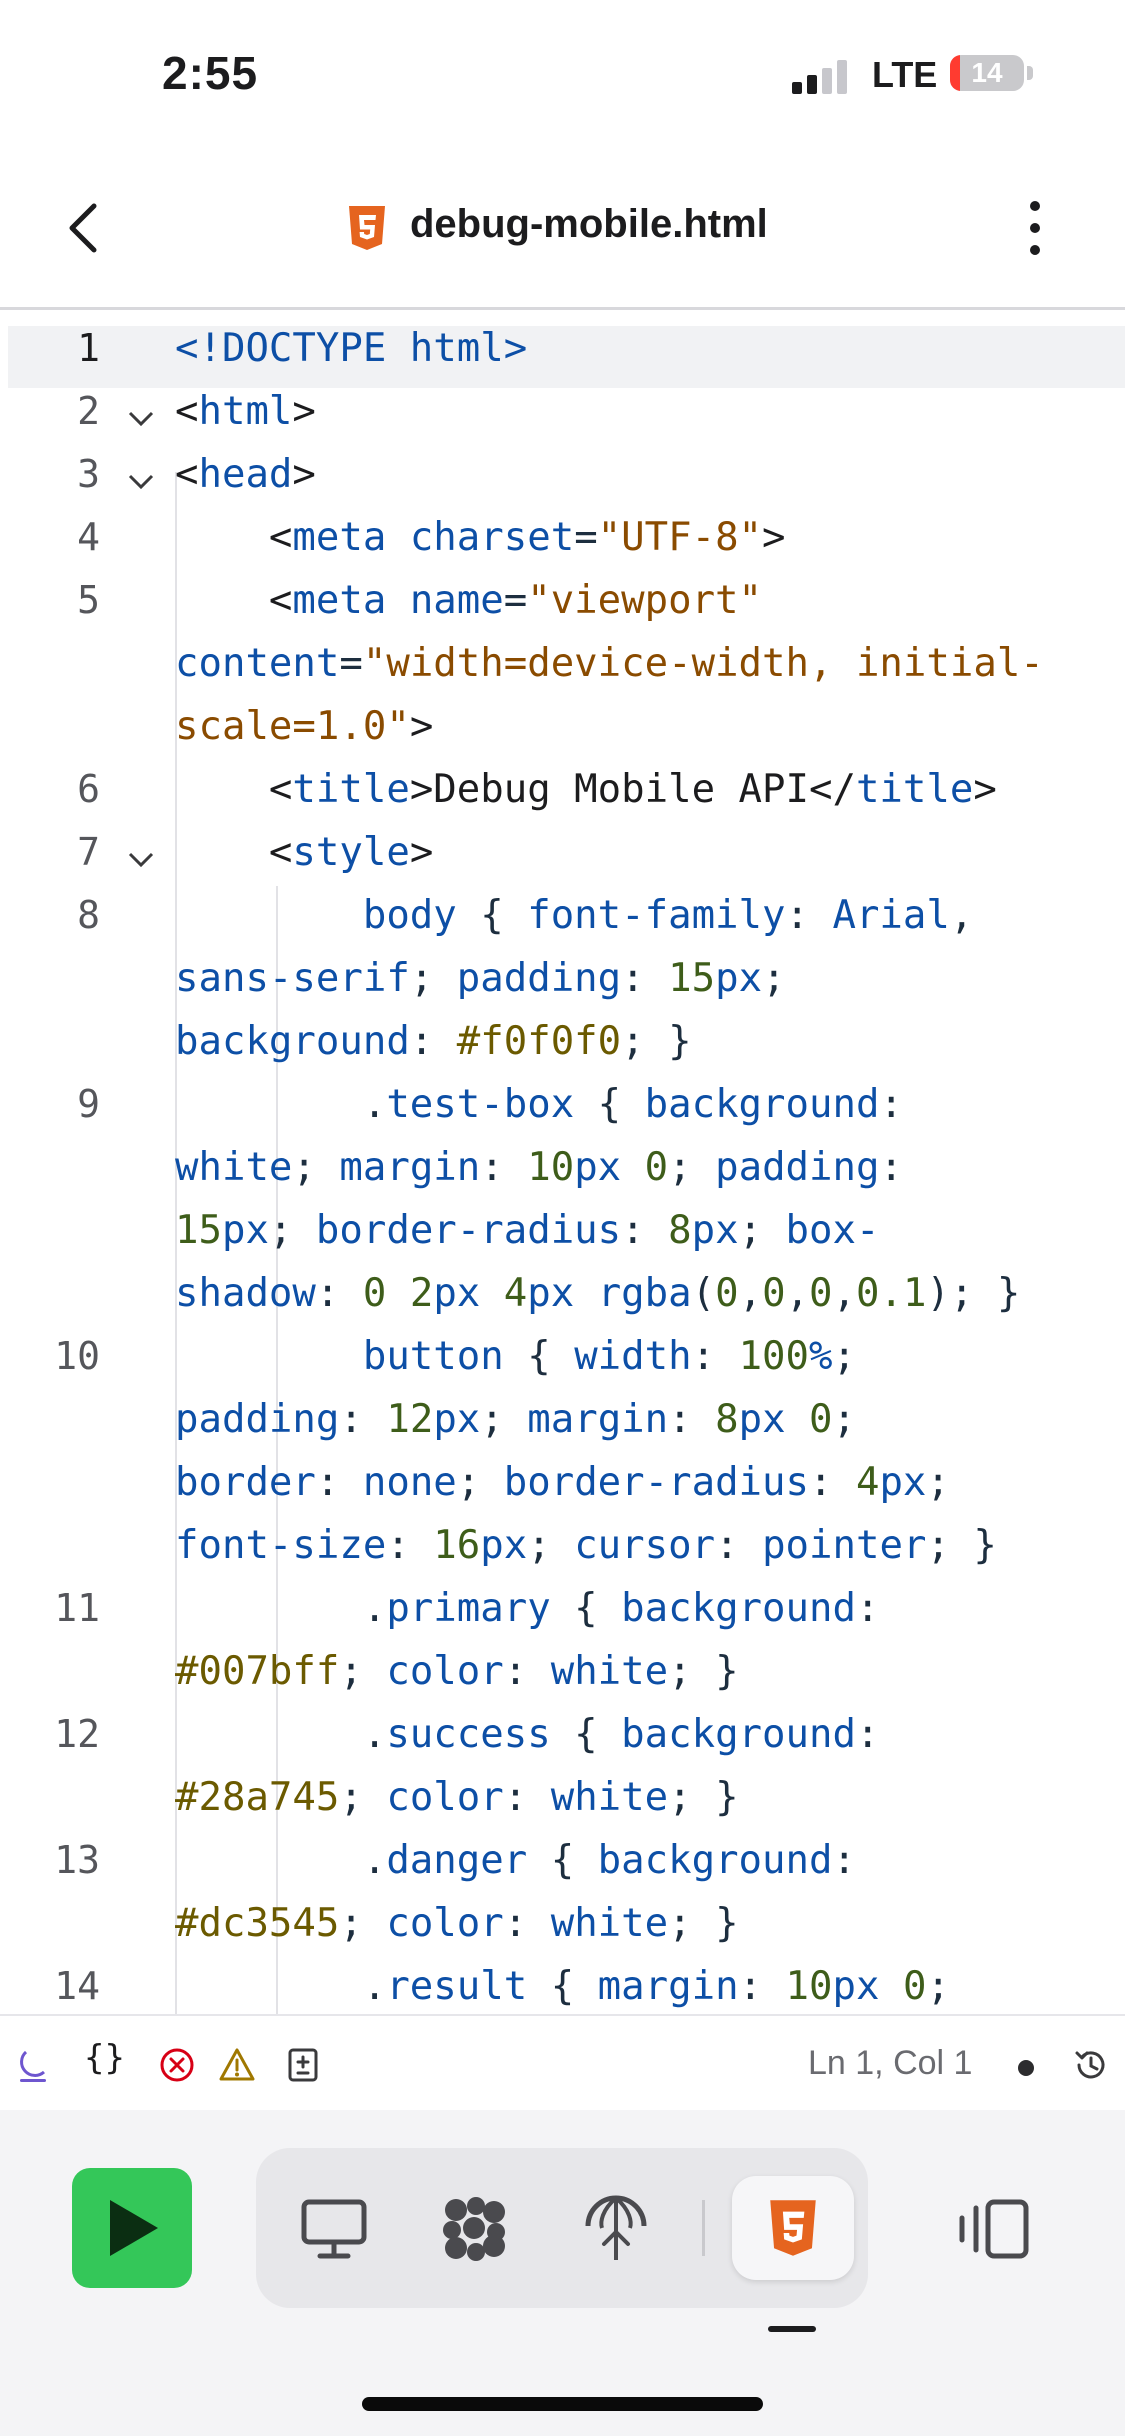  I want to click on code-line: .test-box { background:, so click(539, 1104).